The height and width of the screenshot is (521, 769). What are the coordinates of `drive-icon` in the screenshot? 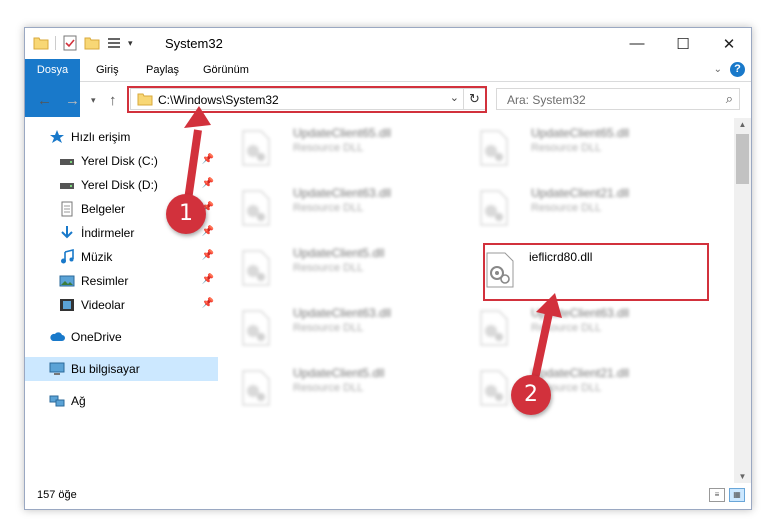 It's located at (67, 162).